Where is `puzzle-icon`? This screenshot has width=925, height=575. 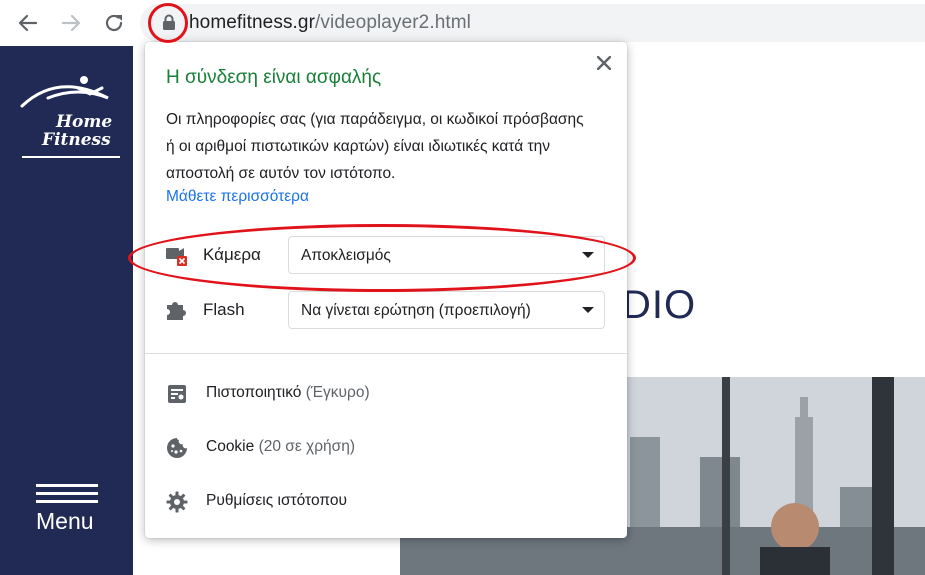 puzzle-icon is located at coordinates (177, 310).